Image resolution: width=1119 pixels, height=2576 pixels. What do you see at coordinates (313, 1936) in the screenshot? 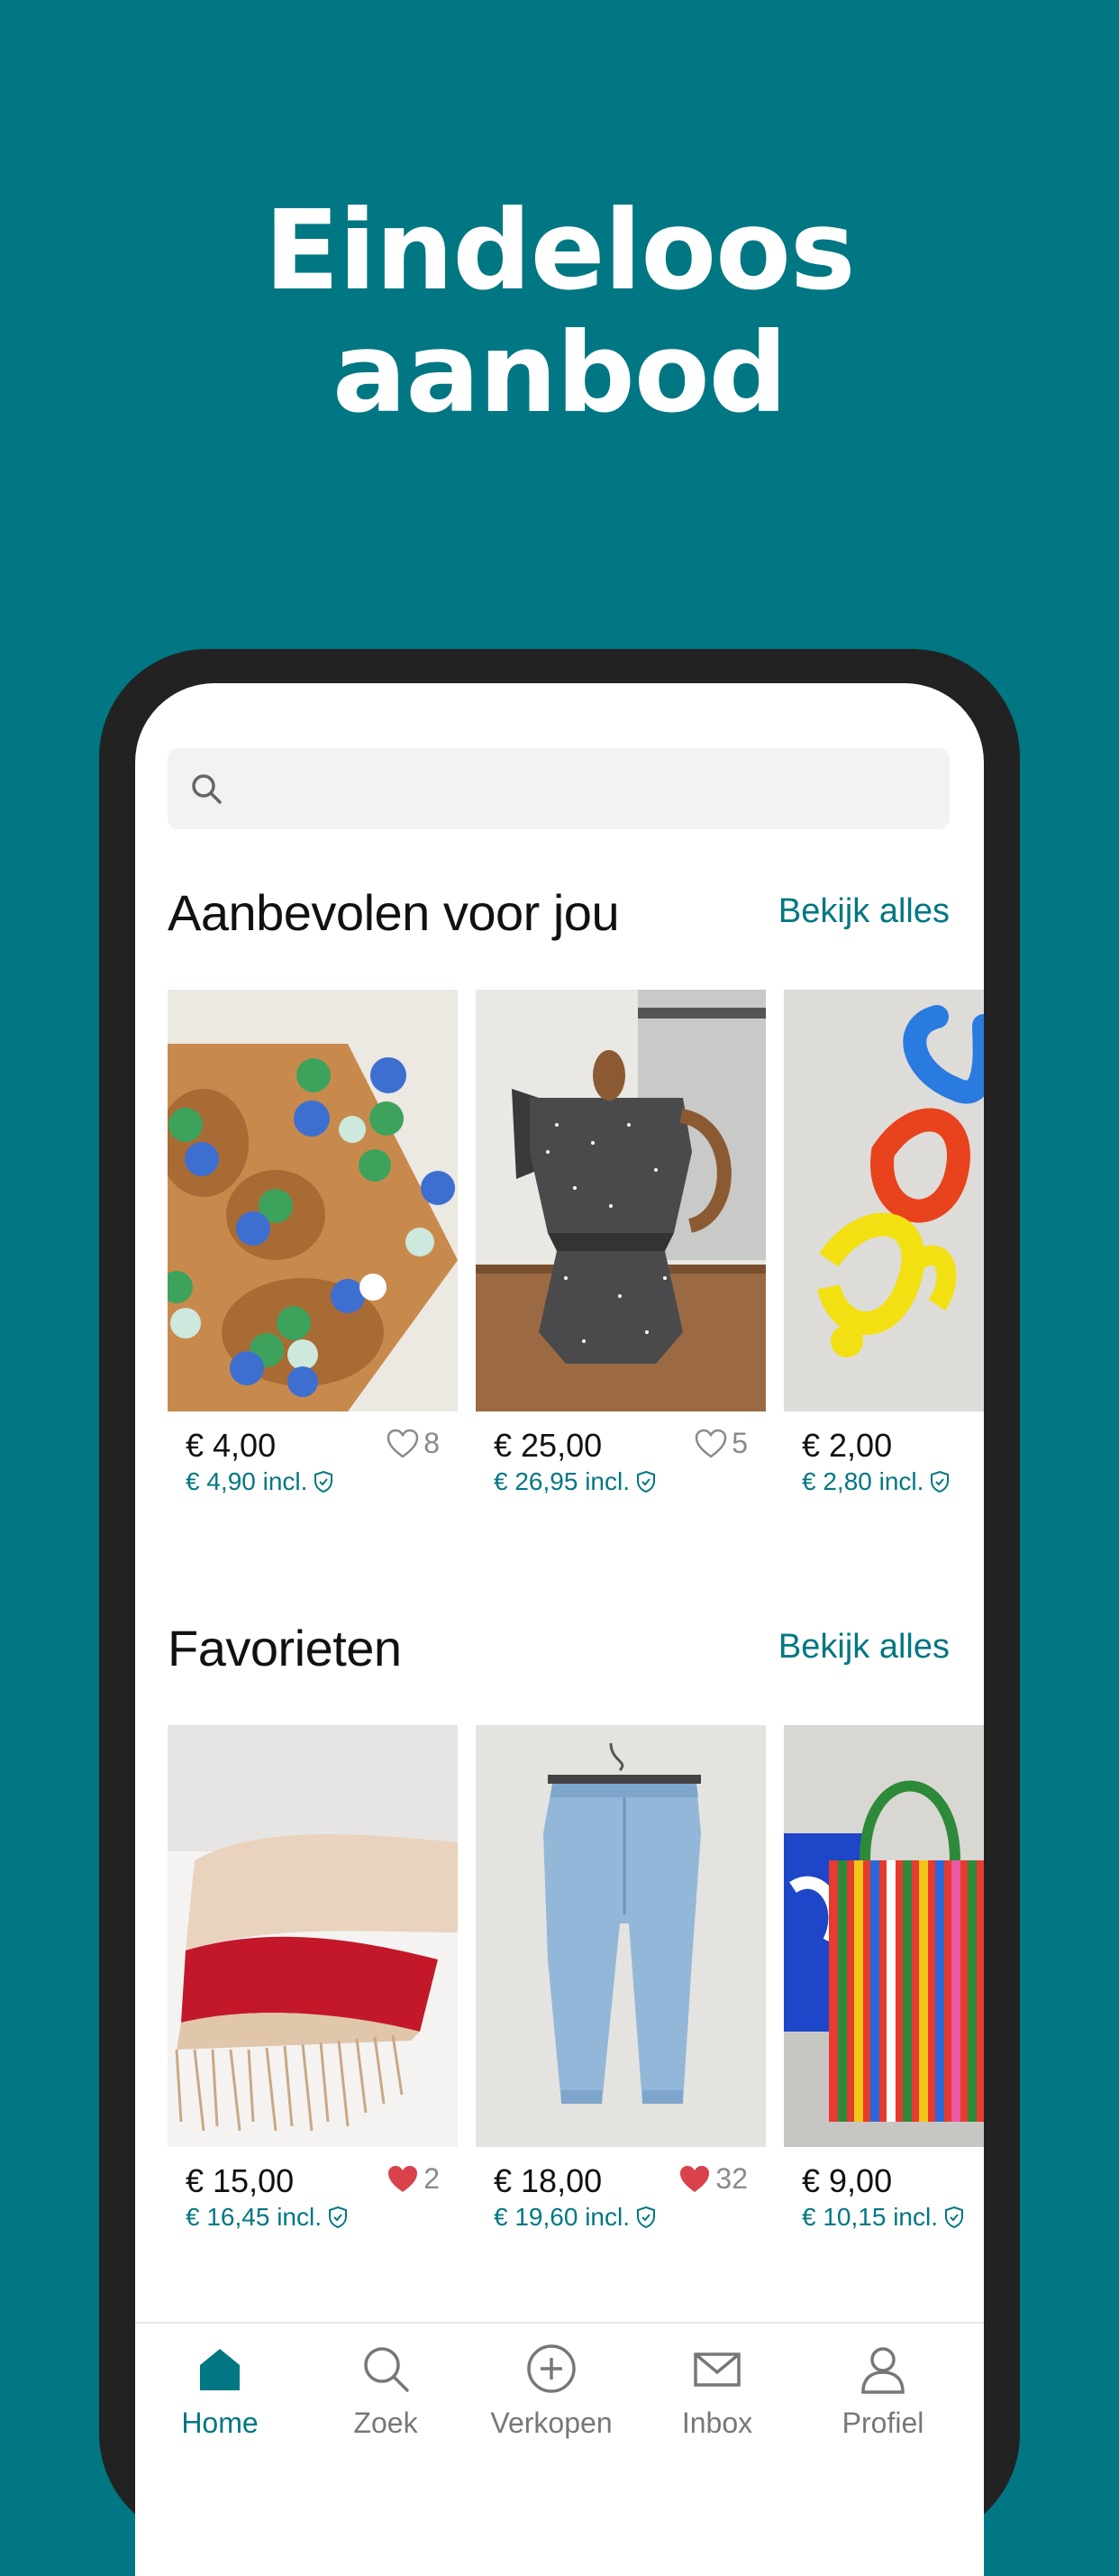
I see `product-image-scarves` at bounding box center [313, 1936].